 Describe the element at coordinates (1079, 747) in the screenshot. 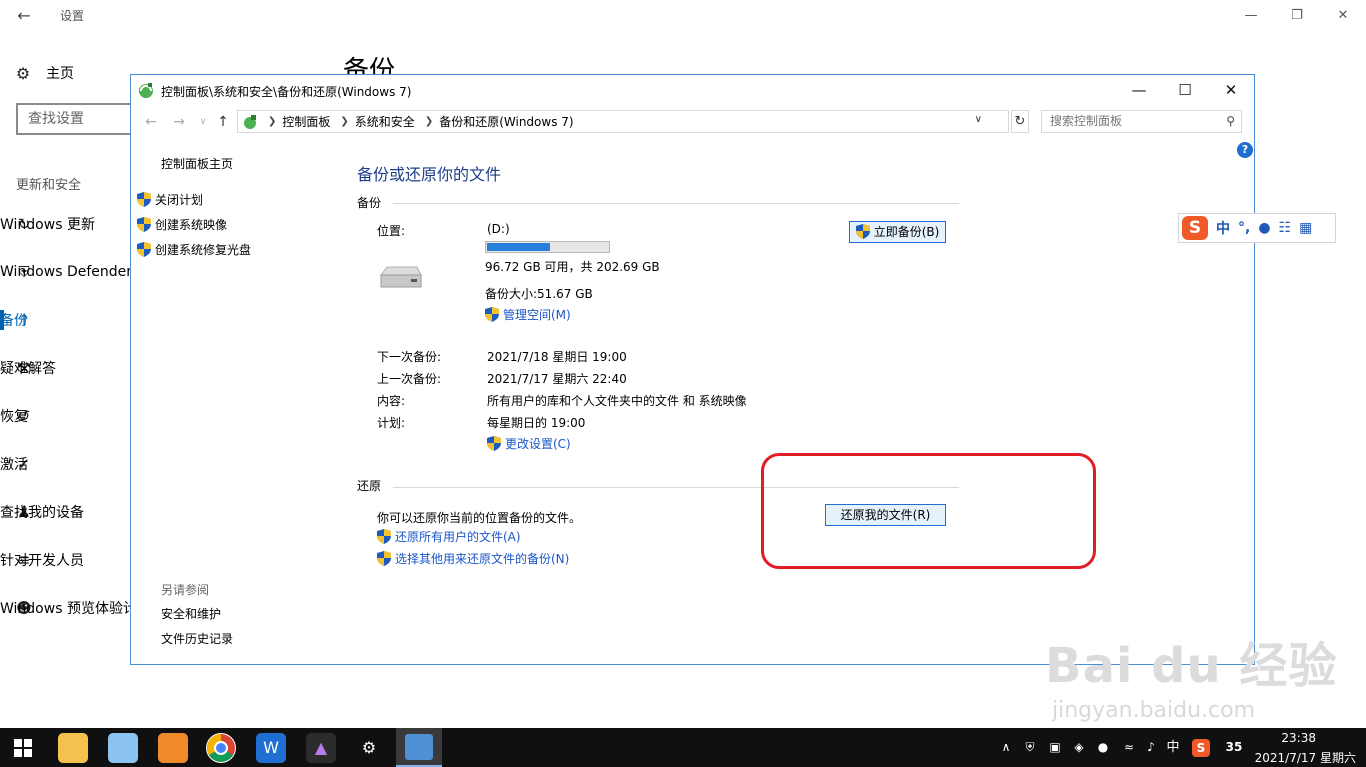

I see `cube-icon: ◈` at that location.